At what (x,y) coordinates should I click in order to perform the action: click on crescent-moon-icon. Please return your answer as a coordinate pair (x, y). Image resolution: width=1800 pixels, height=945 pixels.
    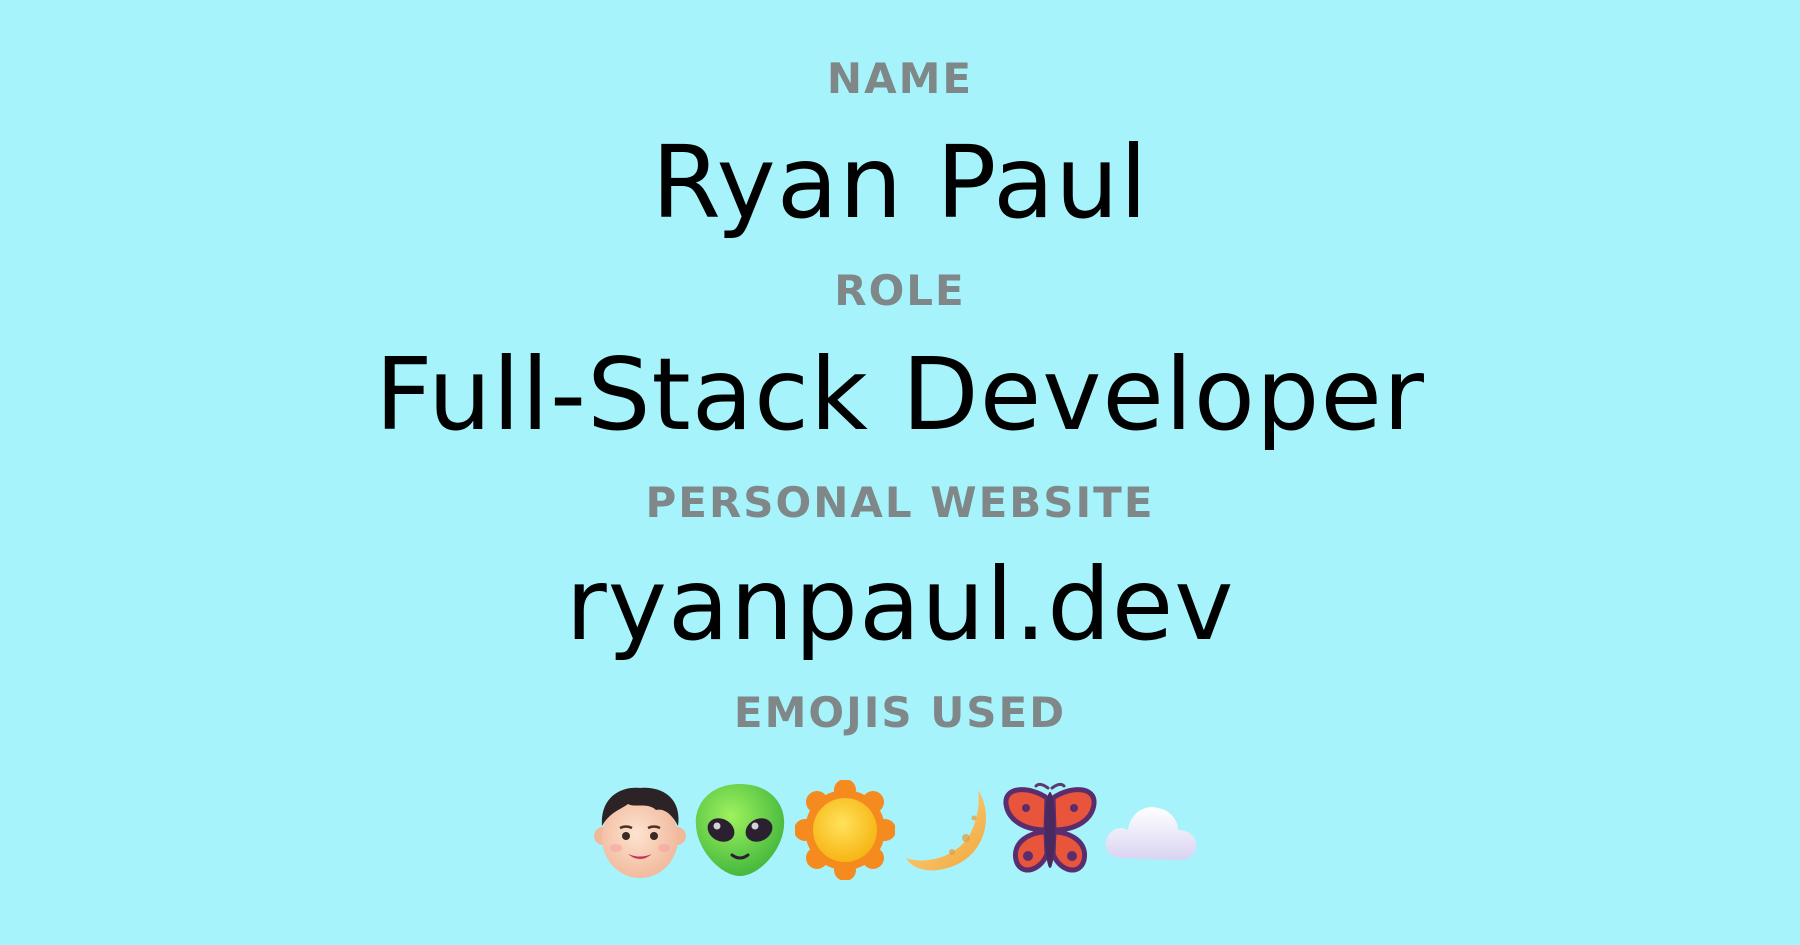
    Looking at the image, I should click on (950, 830).